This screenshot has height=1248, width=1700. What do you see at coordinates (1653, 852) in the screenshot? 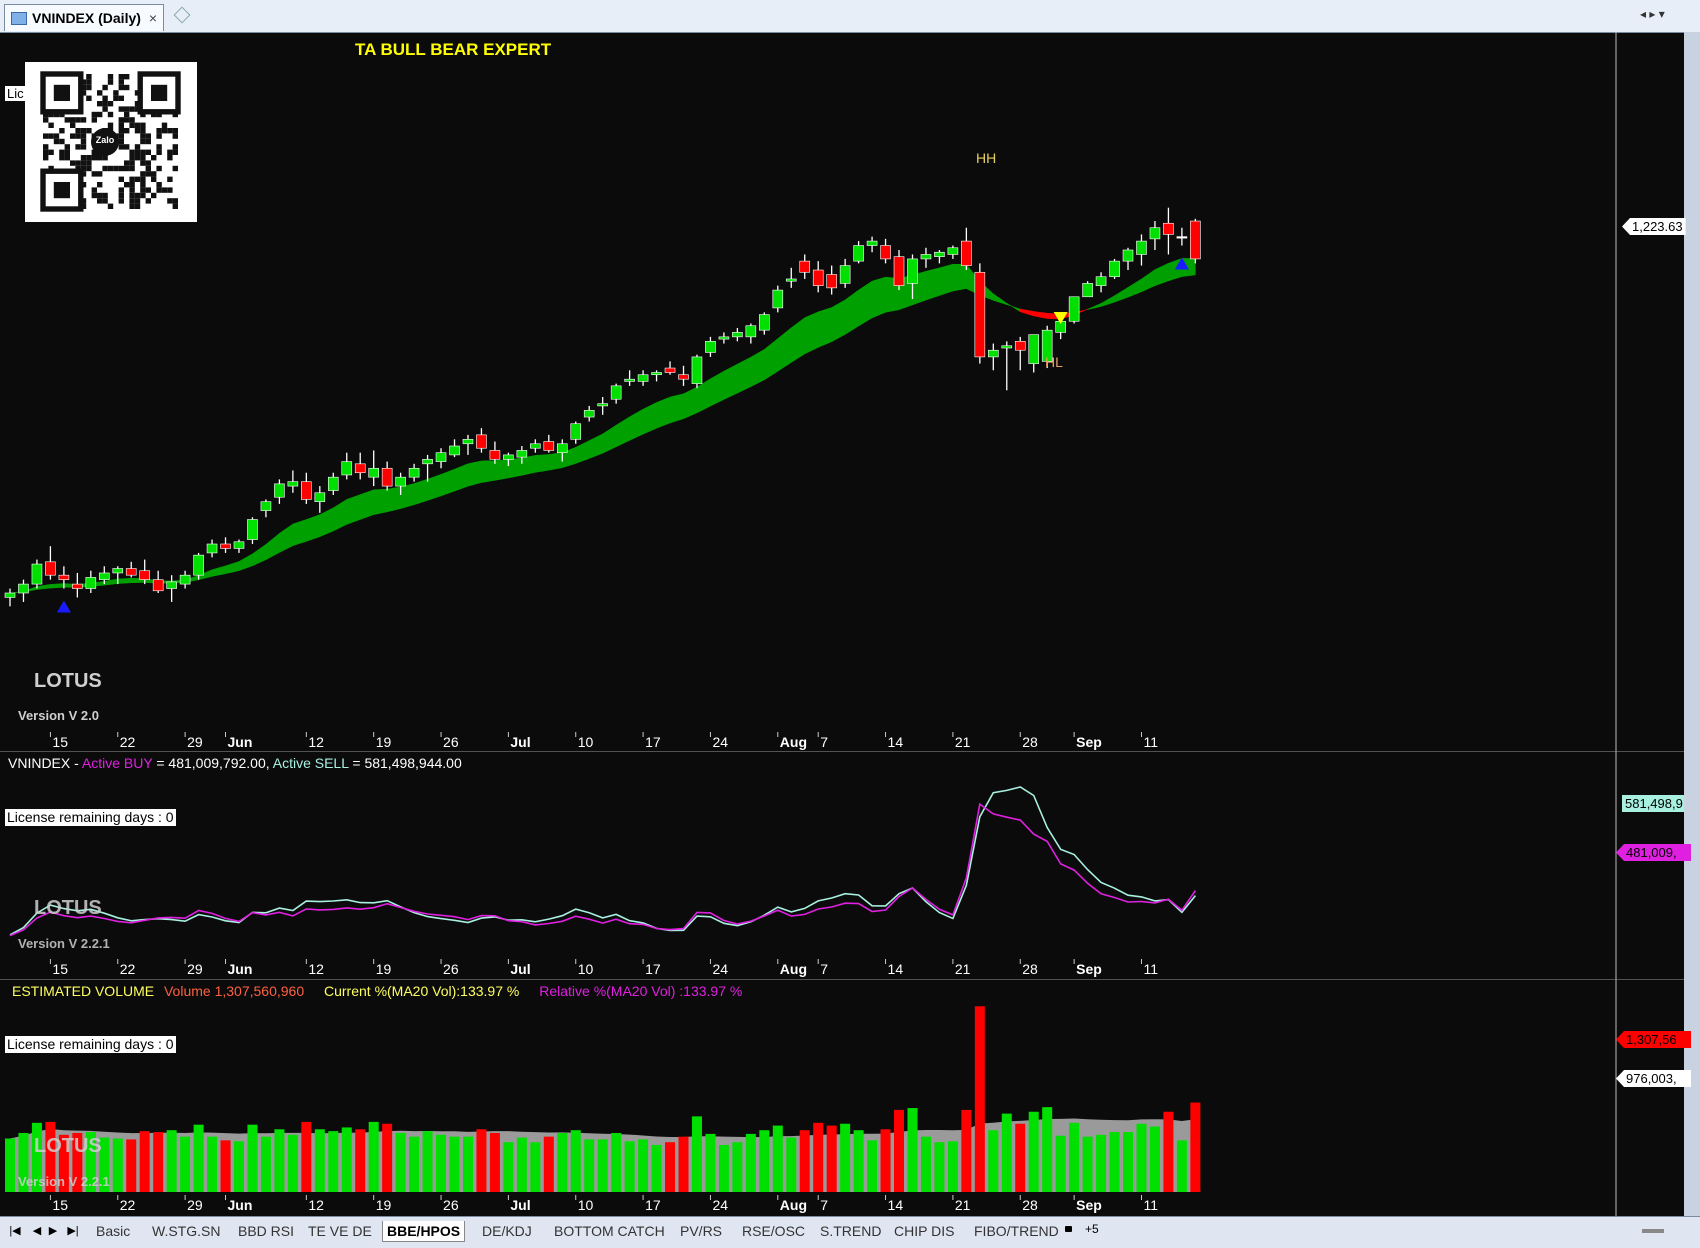
I see `active-buy-tag: 481,009,` at bounding box center [1653, 852].